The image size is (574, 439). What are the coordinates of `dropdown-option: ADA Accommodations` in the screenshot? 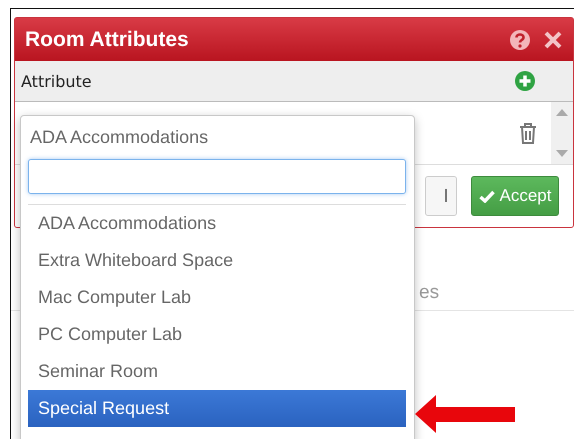 It's located at (217, 223).